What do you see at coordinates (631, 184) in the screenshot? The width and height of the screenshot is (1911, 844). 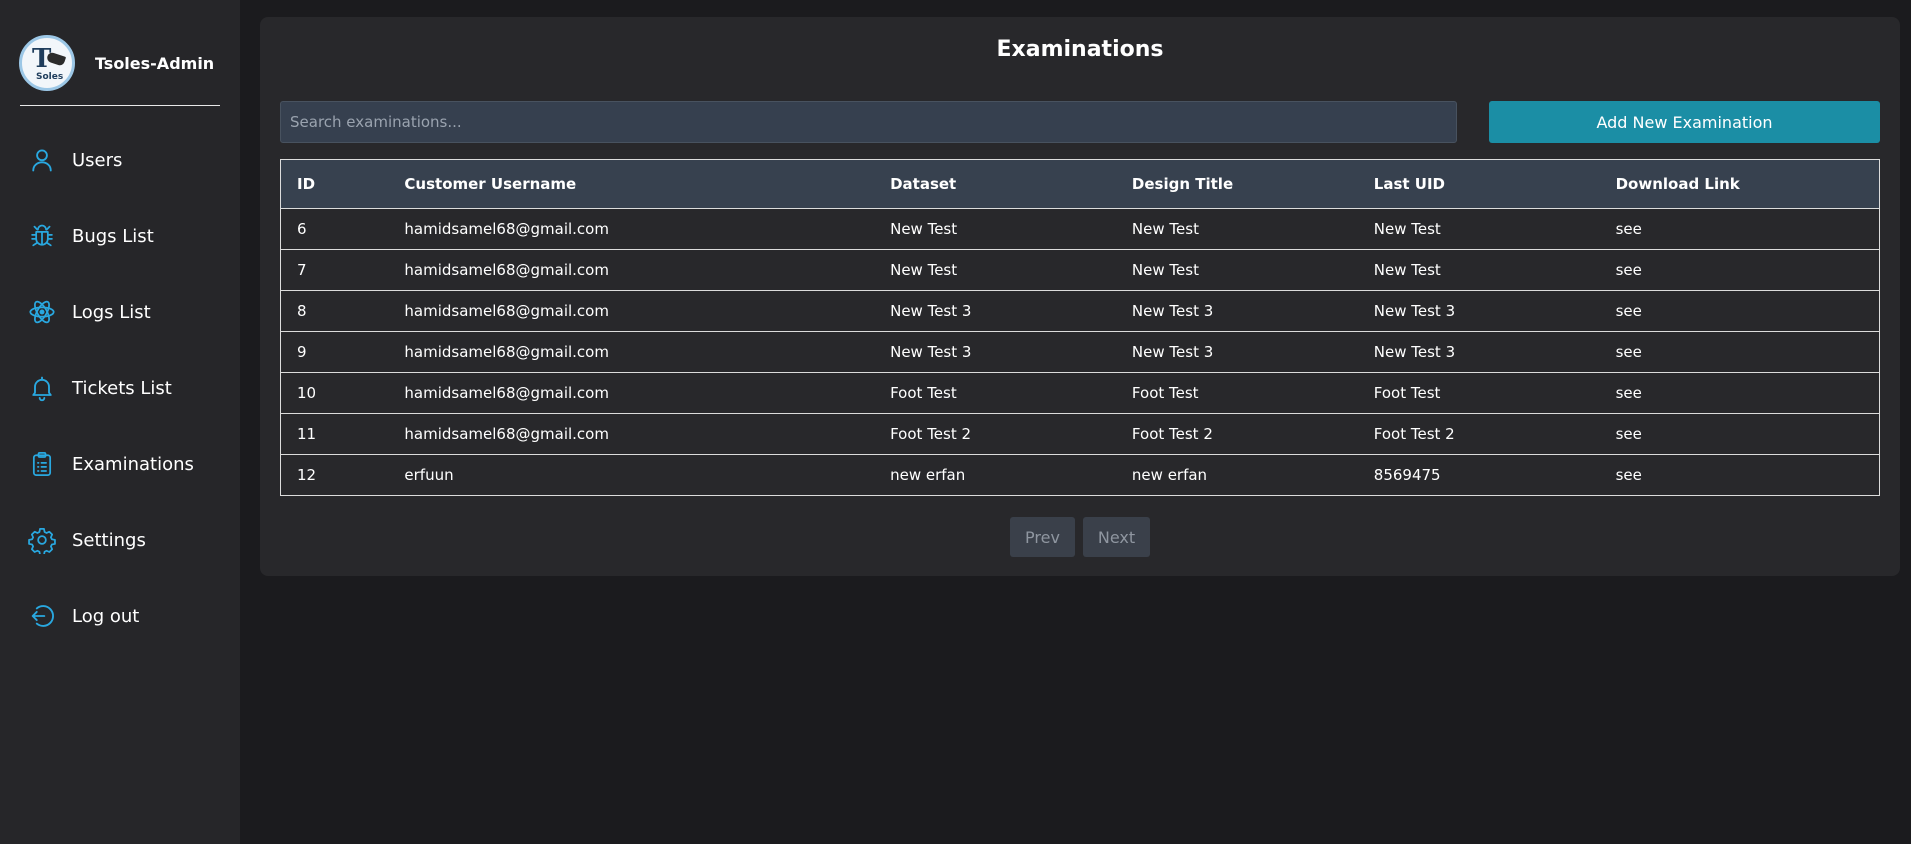 I see `column-header-customer-username: Customer Username` at bounding box center [631, 184].